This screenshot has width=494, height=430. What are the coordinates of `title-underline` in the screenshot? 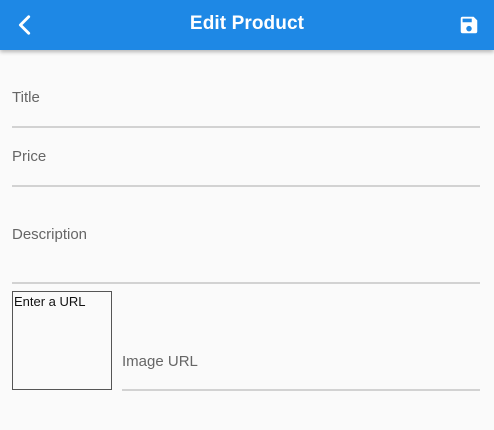 It's located at (246, 127).